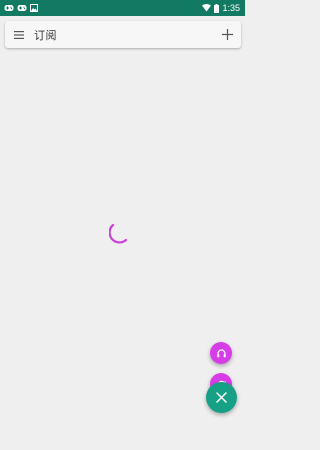 This screenshot has width=320, height=450. What do you see at coordinates (34, 8) in the screenshot?
I see `image-icon` at bounding box center [34, 8].